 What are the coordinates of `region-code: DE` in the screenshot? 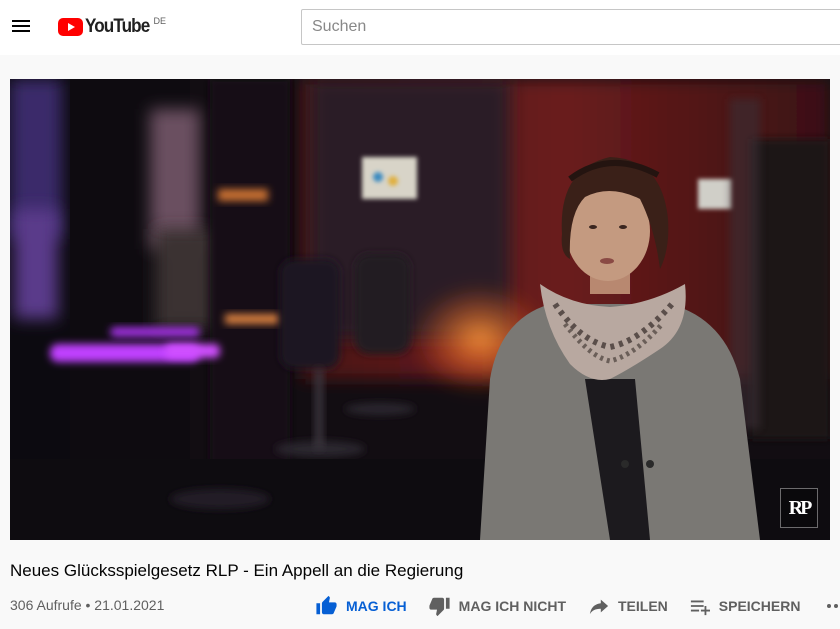 It's located at (159, 21).